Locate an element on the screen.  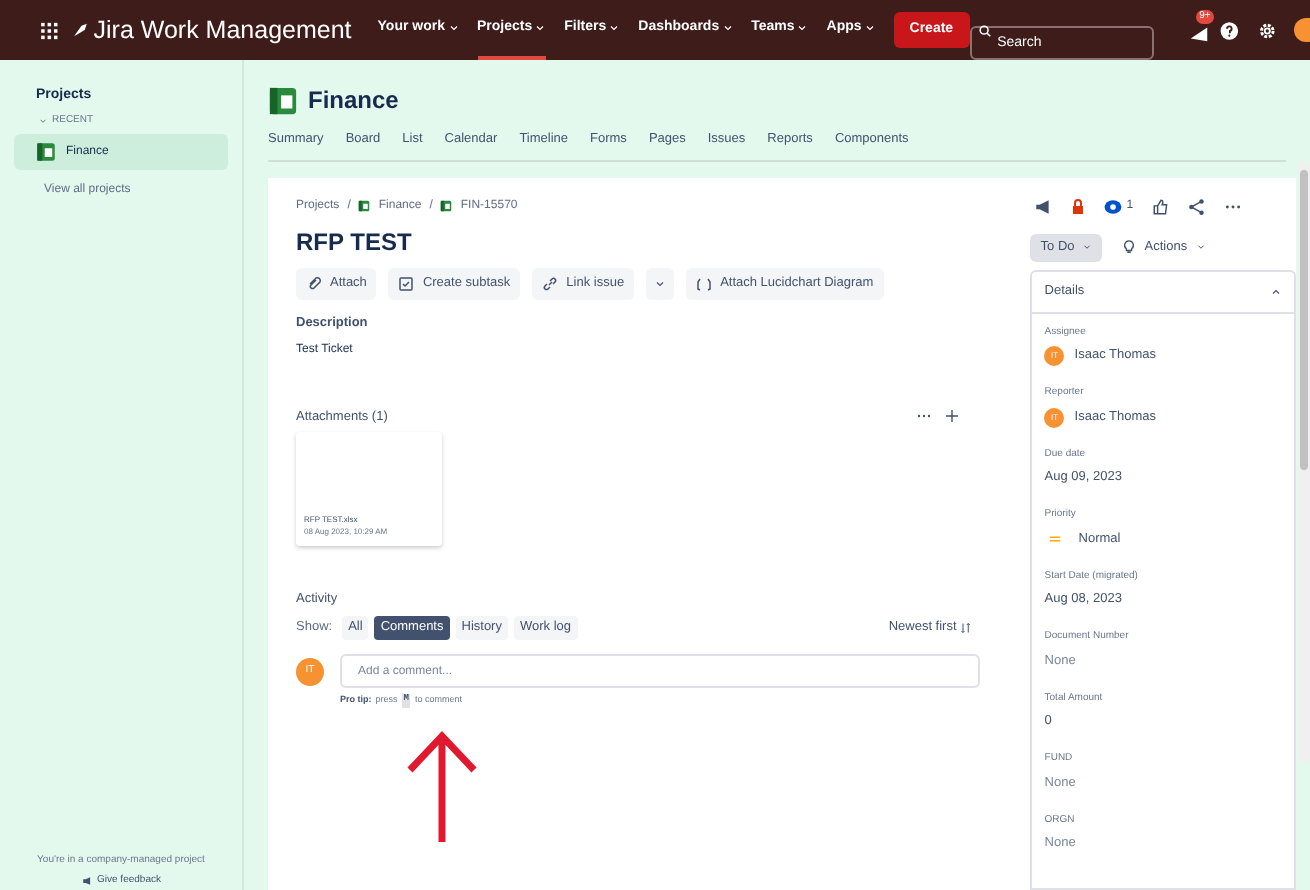
project-title: Finance is located at coordinates (353, 101).